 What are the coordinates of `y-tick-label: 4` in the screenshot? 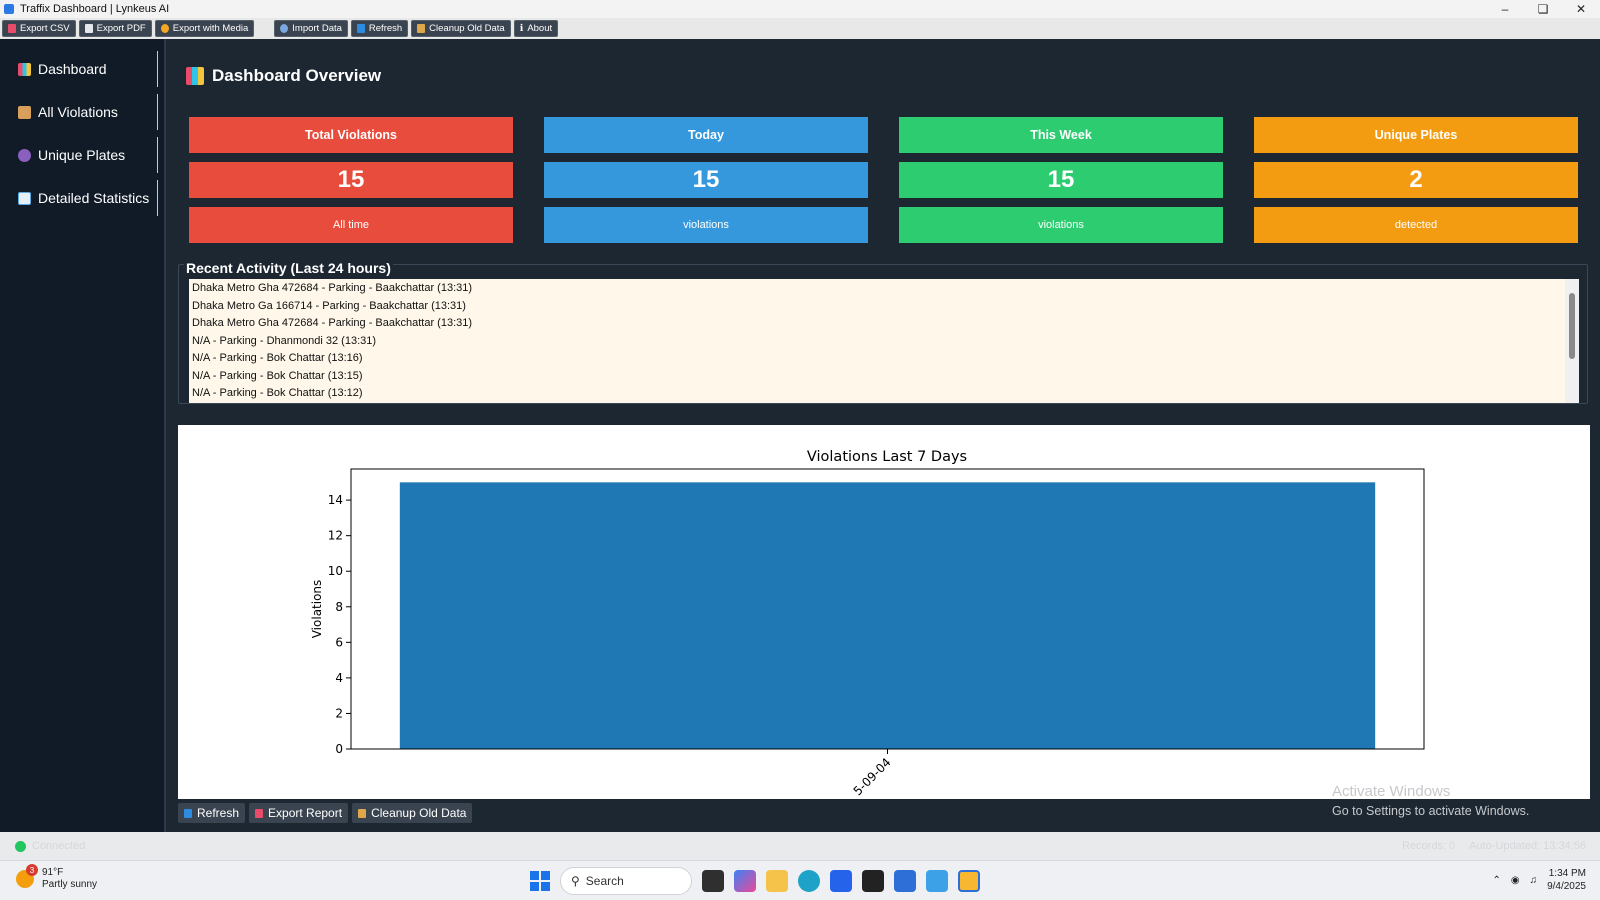 It's located at (339, 678).